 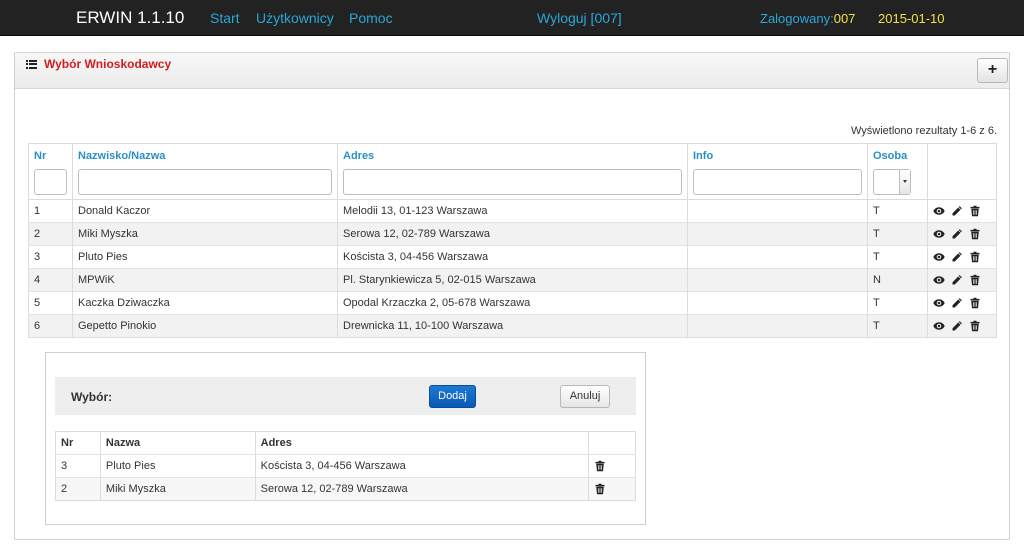 What do you see at coordinates (178, 443) in the screenshot?
I see `selected-header-name: Nazwa` at bounding box center [178, 443].